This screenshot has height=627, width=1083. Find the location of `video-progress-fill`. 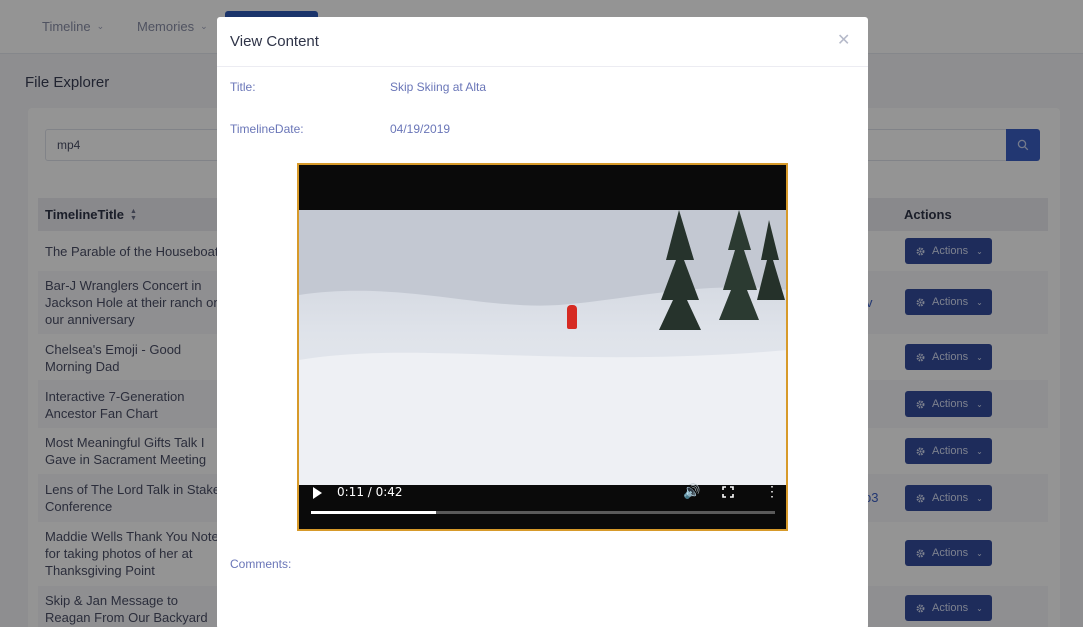

video-progress-fill is located at coordinates (374, 512).